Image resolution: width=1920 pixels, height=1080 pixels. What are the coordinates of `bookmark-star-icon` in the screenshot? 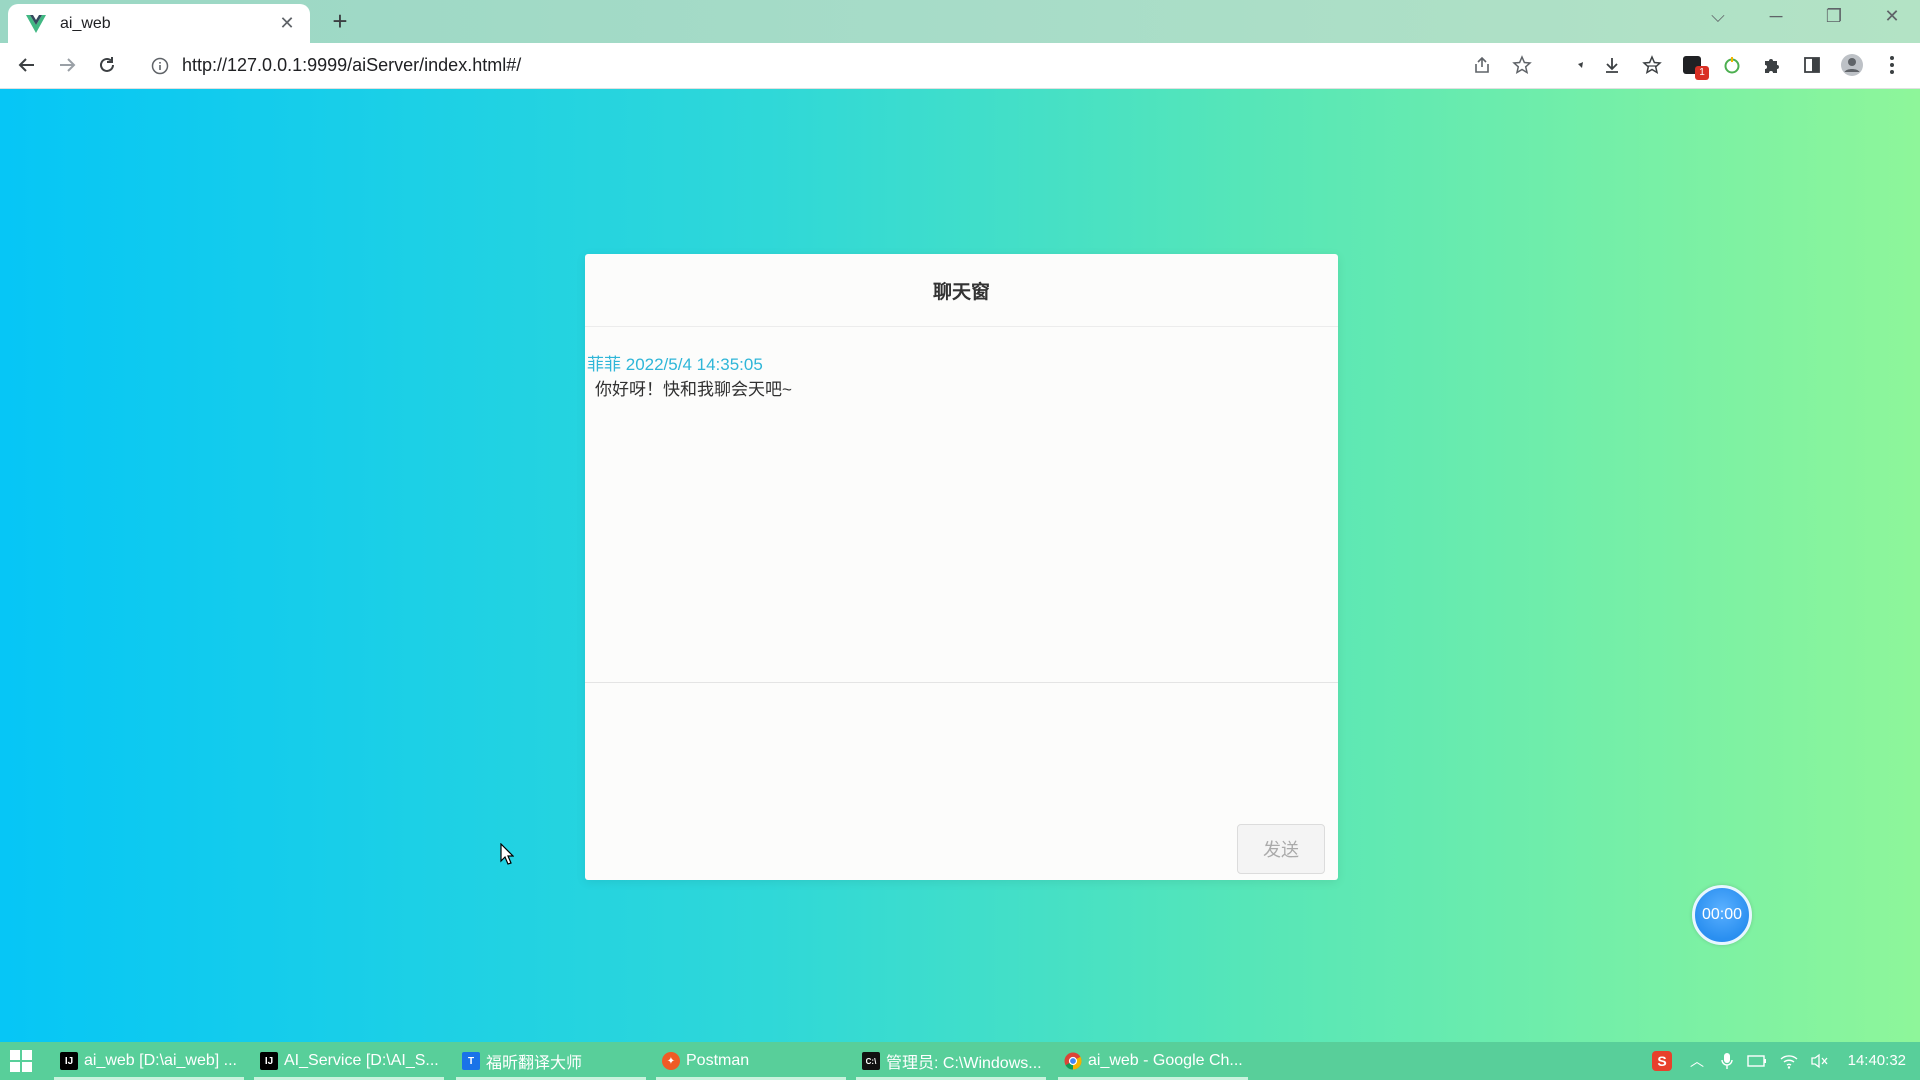 It's located at (1522, 65).